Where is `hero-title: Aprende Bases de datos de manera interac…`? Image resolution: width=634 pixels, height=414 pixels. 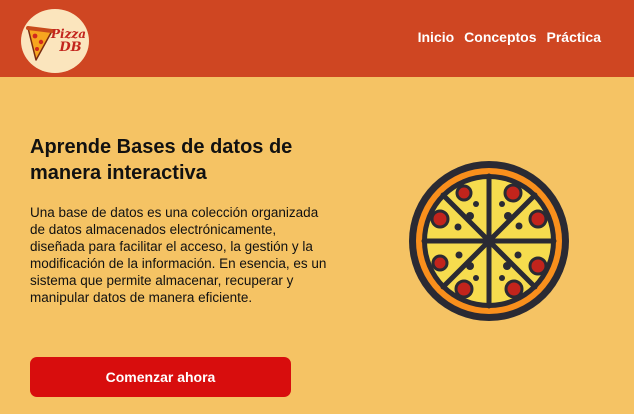
hero-title: Aprende Bases de datos de manera interac… is located at coordinates (161, 160).